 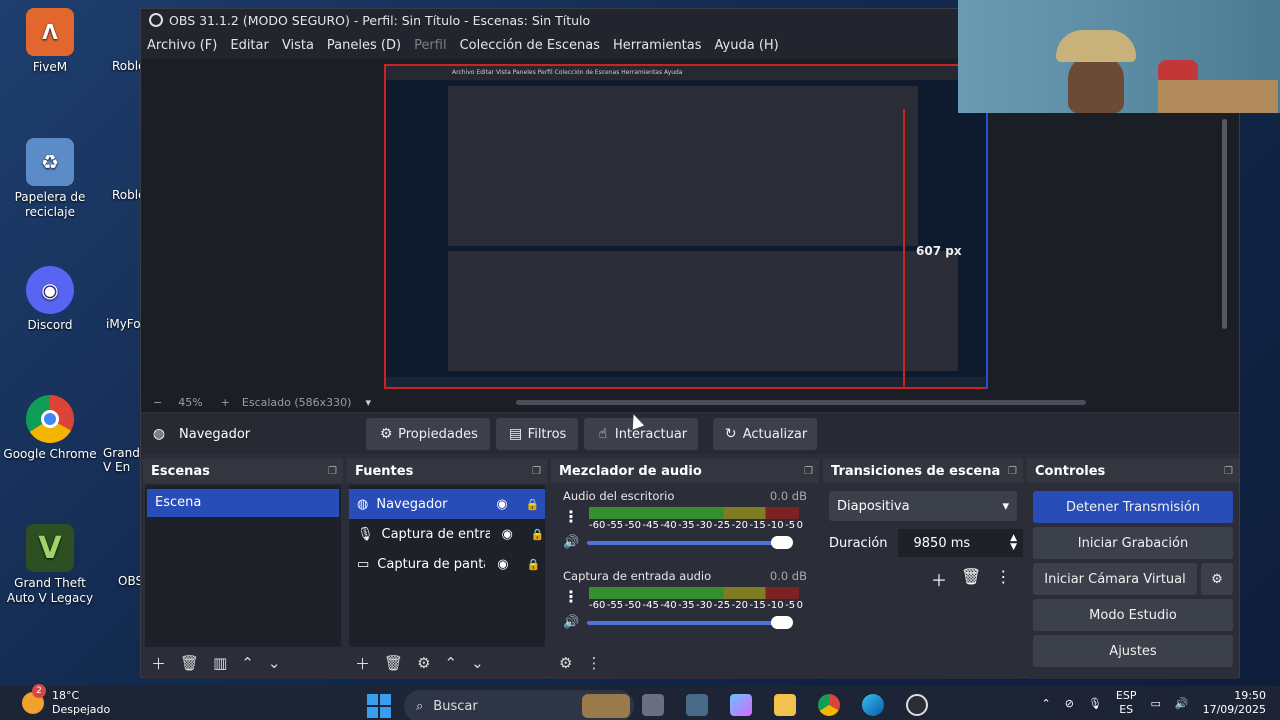 What do you see at coordinates (1234, 709) in the screenshot?
I see `clock-date: 17/09/2025` at bounding box center [1234, 709].